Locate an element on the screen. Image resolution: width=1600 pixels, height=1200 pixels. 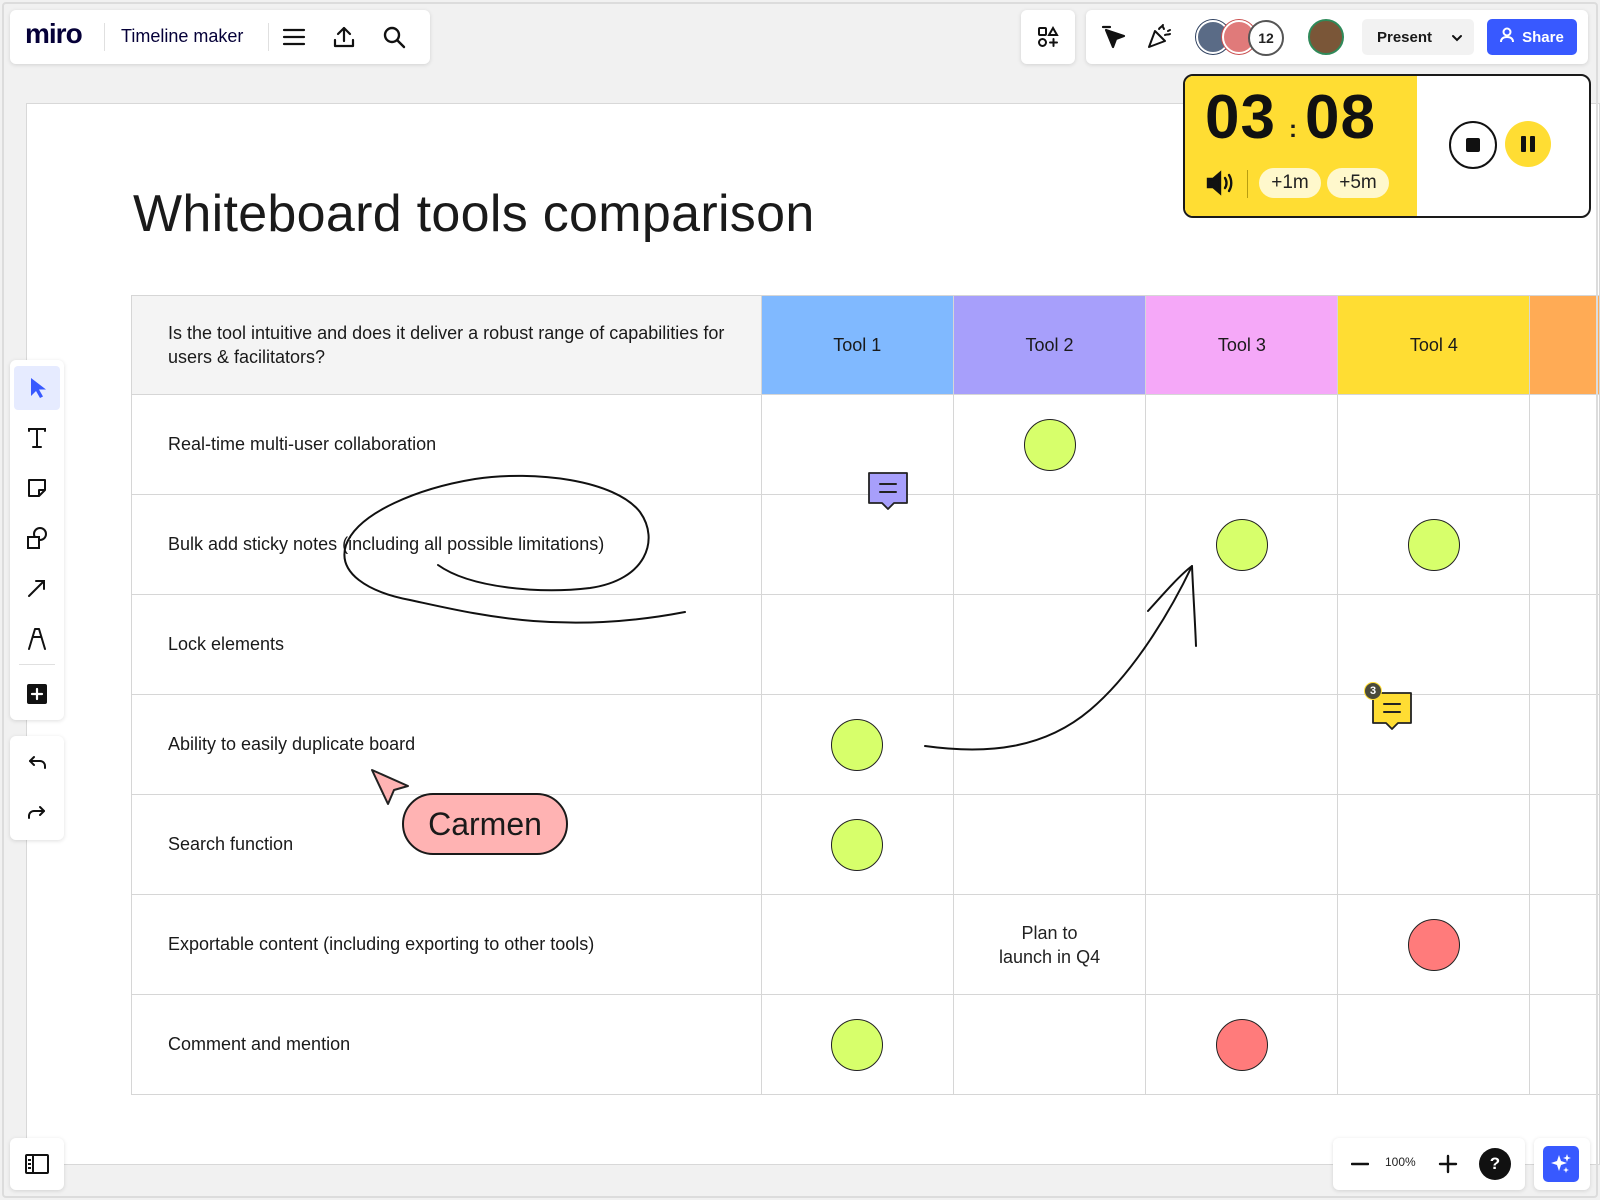
divider is located at coordinates (1247, 184).